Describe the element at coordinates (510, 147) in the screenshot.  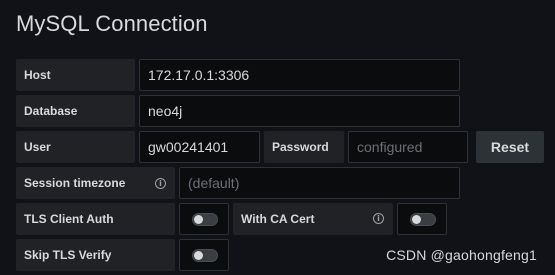
I see `reset-button: Reset` at that location.